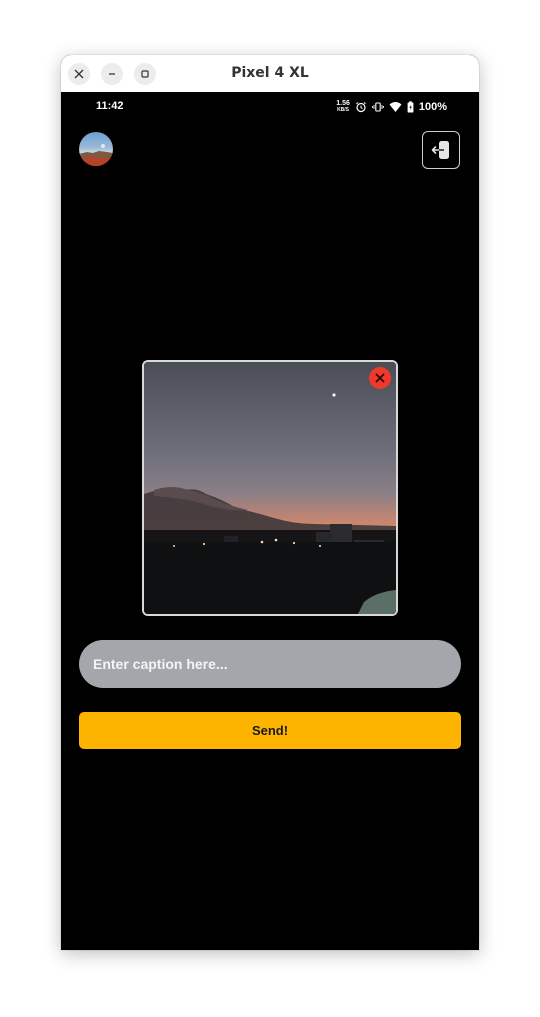 Image resolution: width=540 pixels, height=1017 pixels. I want to click on exit-button, so click(441, 150).